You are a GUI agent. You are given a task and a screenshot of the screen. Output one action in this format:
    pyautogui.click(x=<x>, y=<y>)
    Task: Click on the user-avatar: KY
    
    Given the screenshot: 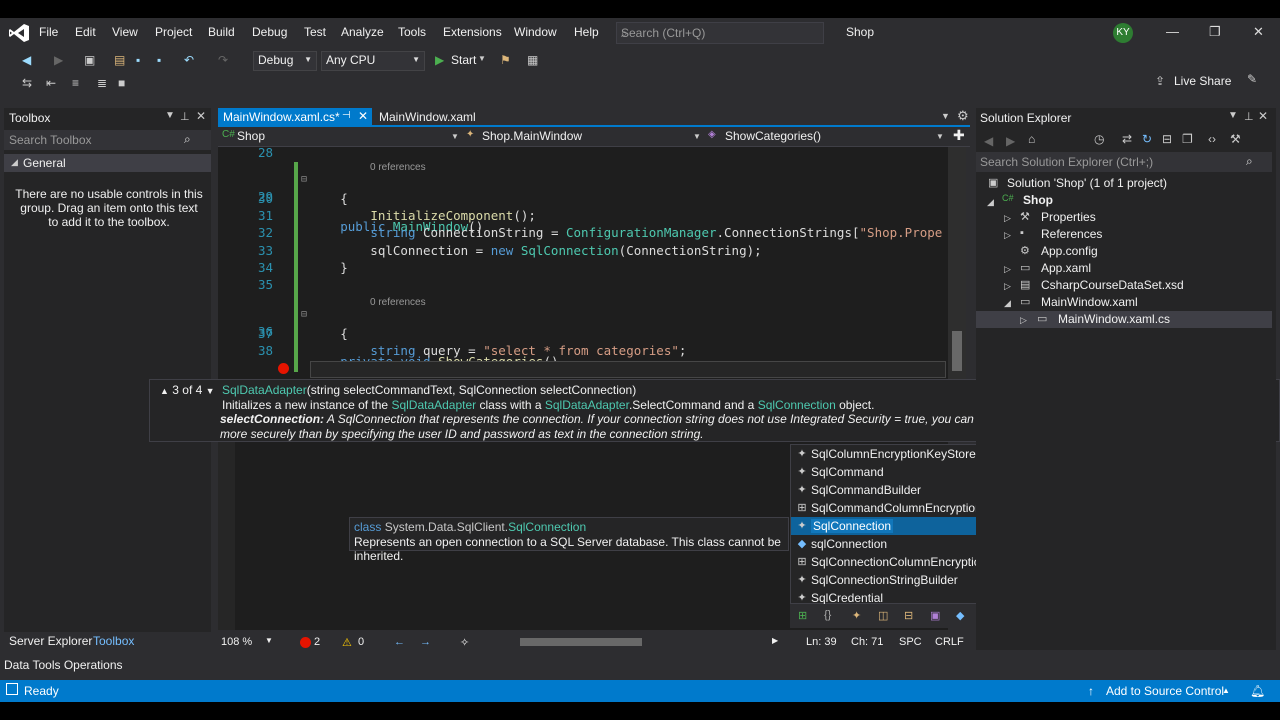 What is the action you would take?
    pyautogui.click(x=1123, y=33)
    